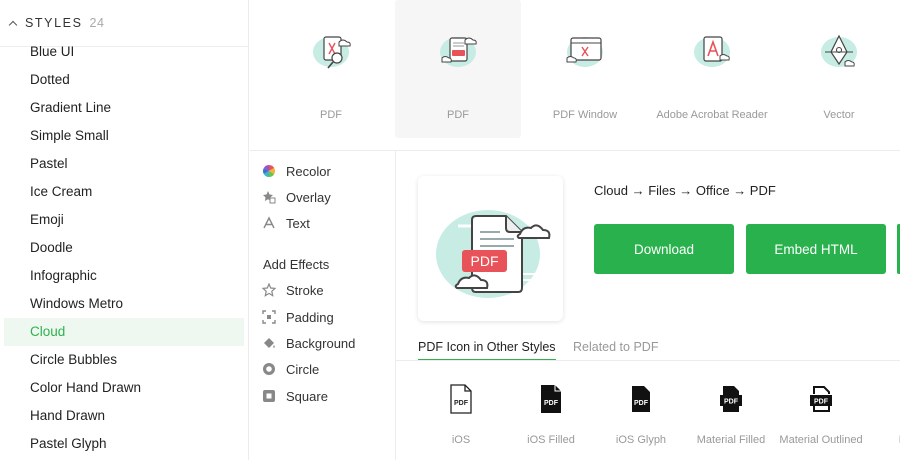  Describe the element at coordinates (296, 264) in the screenshot. I see `add-effects-title: Add Effects` at that location.